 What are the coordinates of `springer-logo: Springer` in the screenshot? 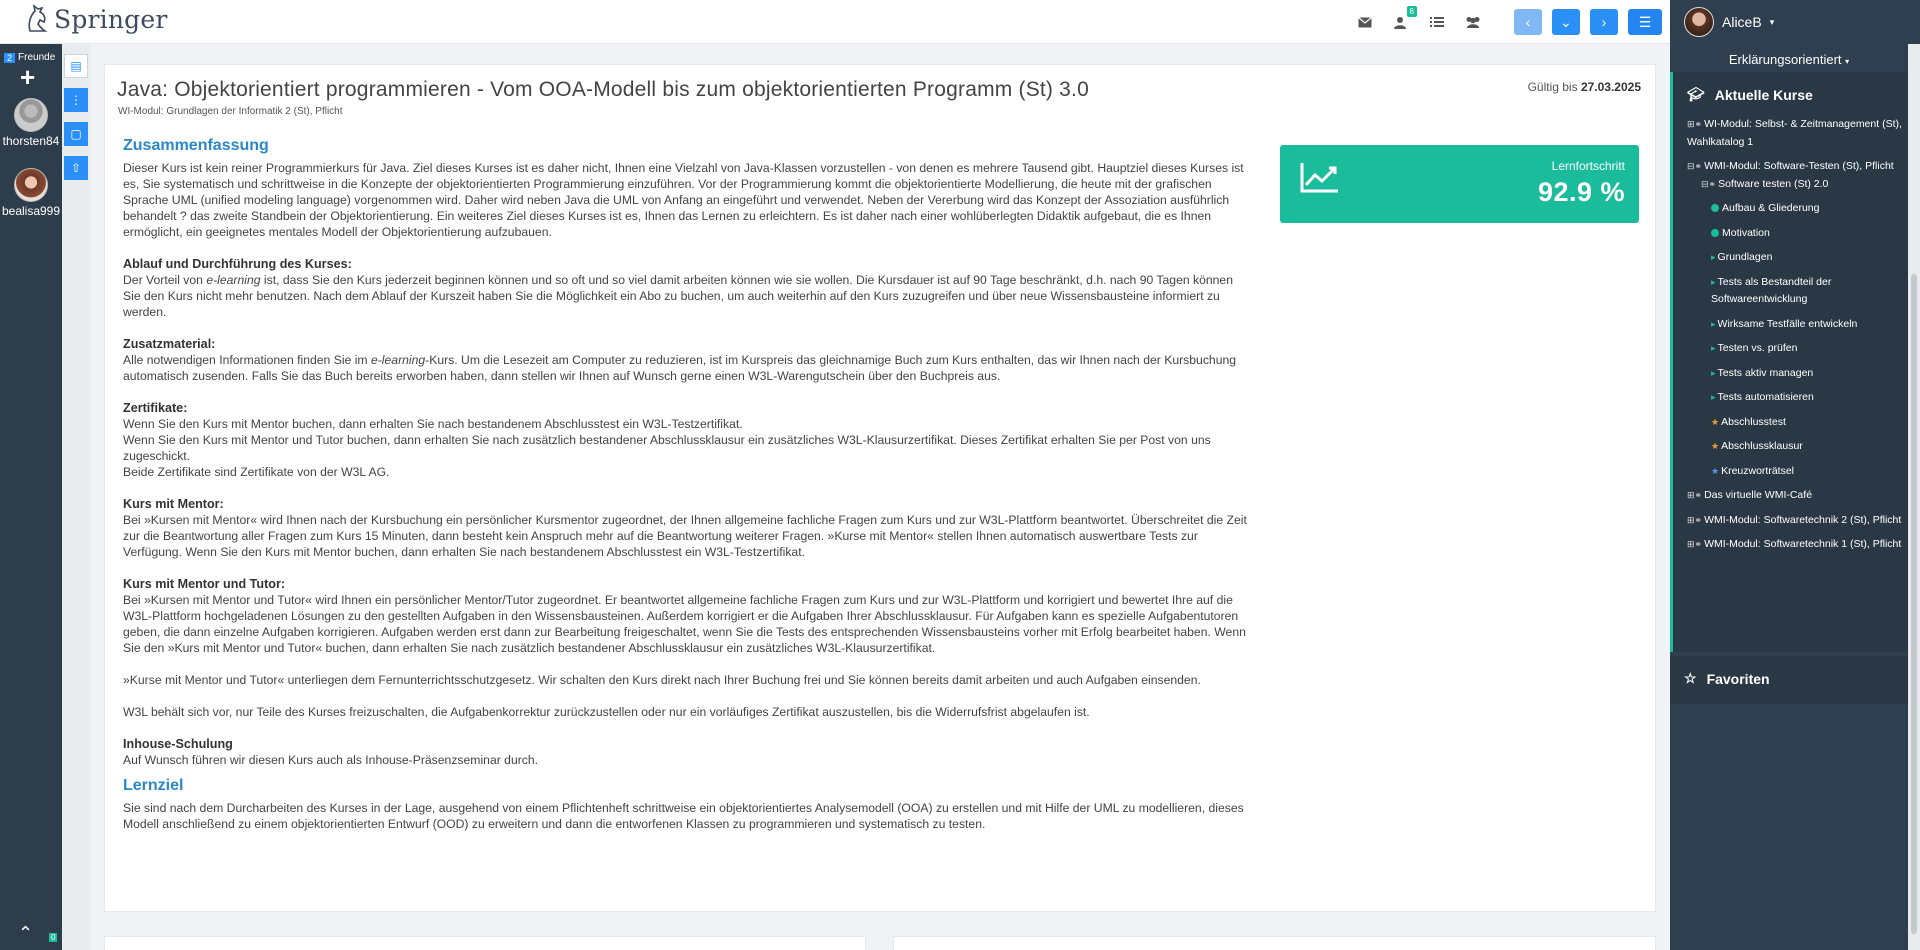 It's located at (96, 19).